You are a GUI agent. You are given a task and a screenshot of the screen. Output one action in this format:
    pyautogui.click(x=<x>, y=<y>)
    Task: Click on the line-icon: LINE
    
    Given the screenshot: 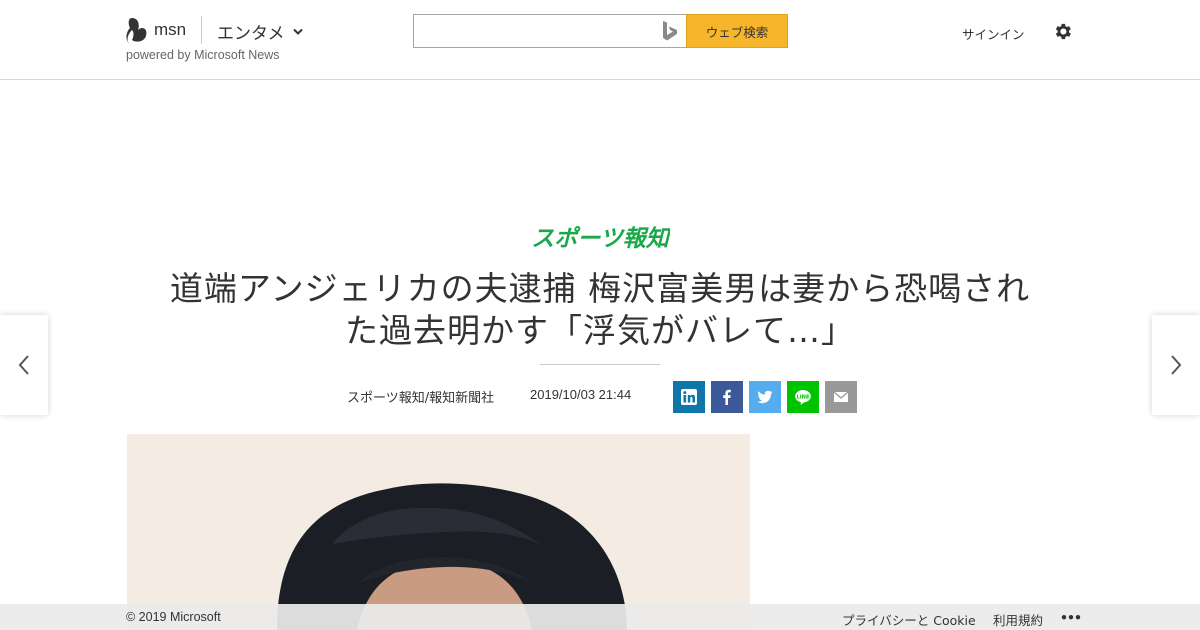 What is the action you would take?
    pyautogui.click(x=803, y=397)
    